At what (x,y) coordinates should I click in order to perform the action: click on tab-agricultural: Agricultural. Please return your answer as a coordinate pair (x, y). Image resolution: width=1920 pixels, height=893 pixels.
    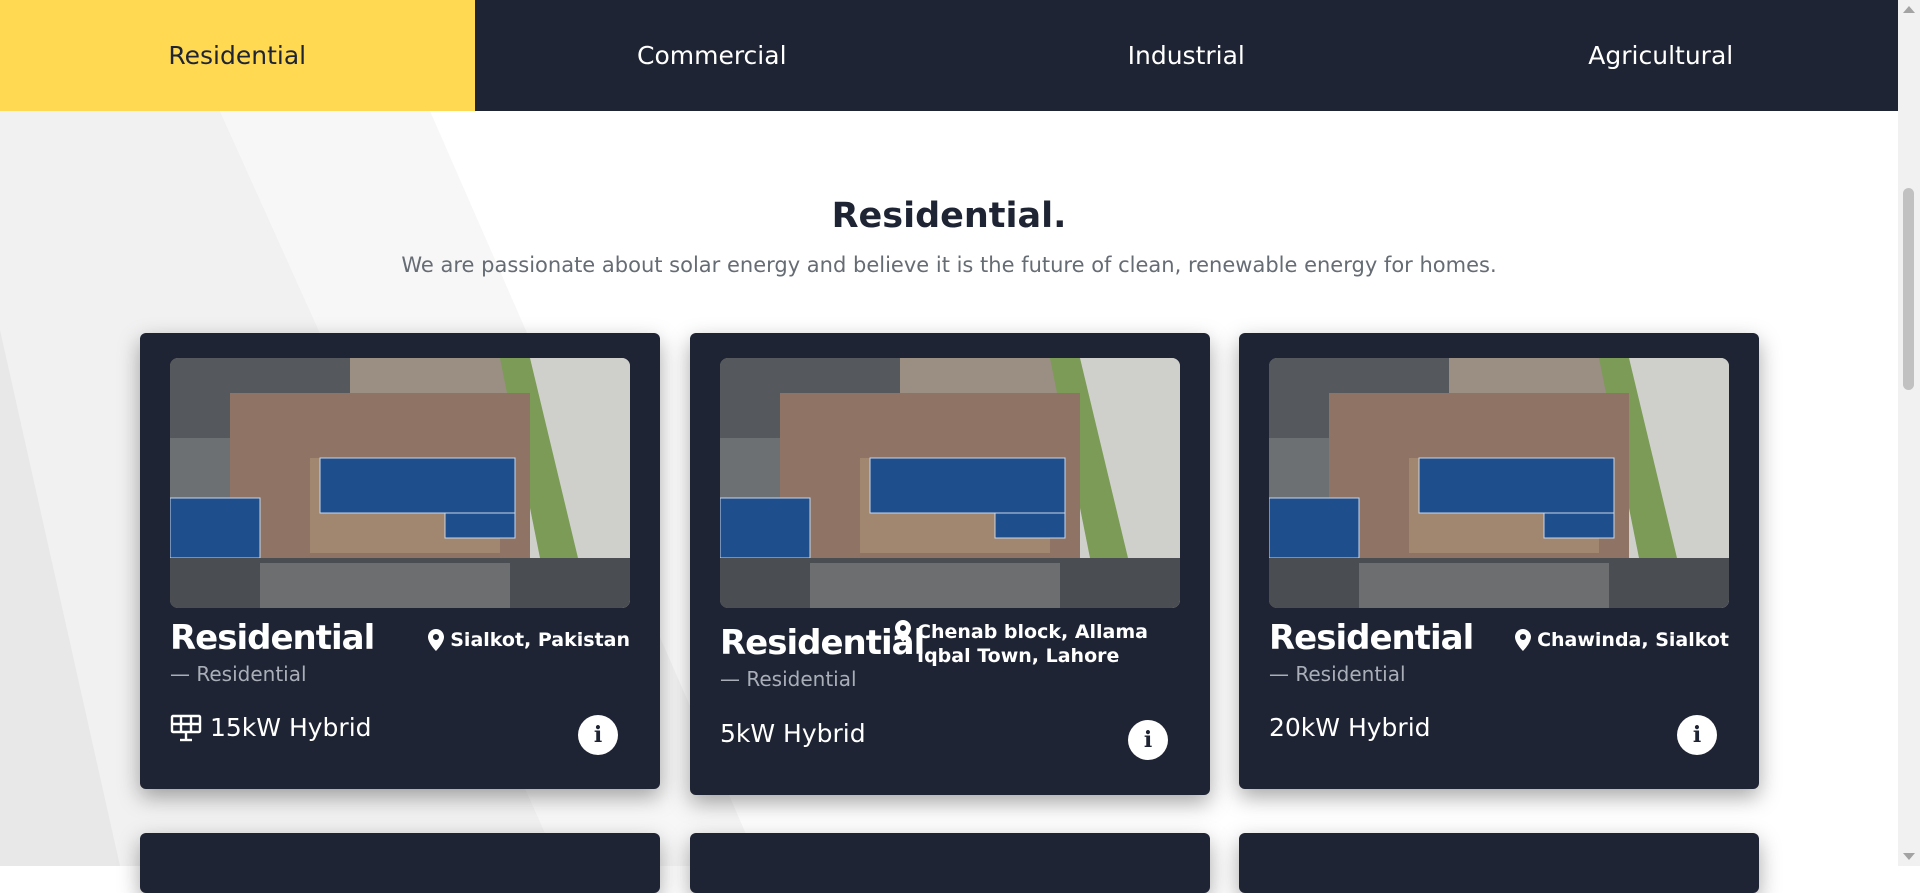
    Looking at the image, I should click on (1661, 55).